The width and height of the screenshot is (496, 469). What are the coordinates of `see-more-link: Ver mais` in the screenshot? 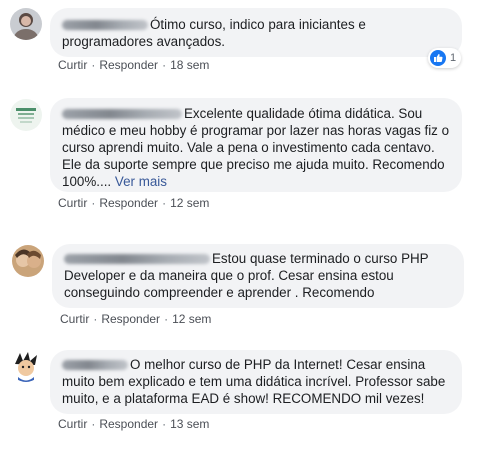 It's located at (141, 181).